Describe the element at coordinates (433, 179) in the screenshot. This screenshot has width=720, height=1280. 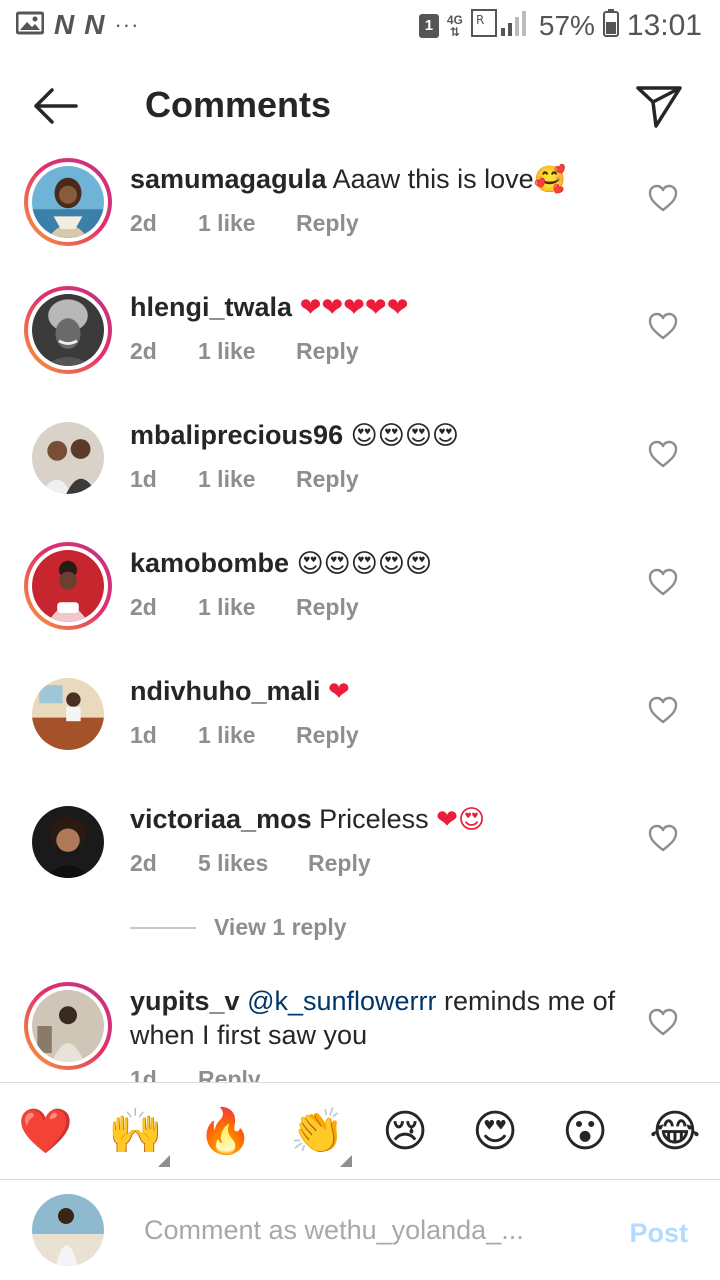
I see `comment-body: Aaaw this is love` at that location.